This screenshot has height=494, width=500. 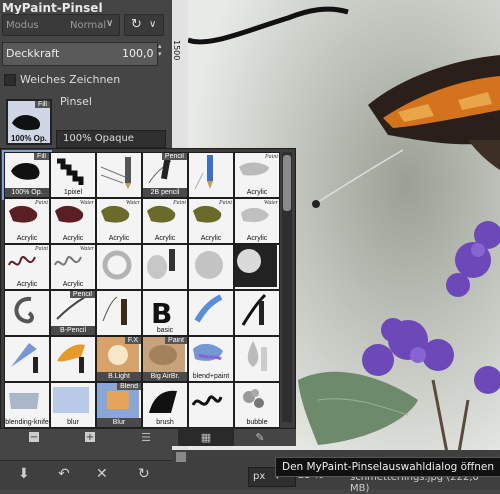 I want to click on refresh-icon: ↻, so click(x=144, y=474).